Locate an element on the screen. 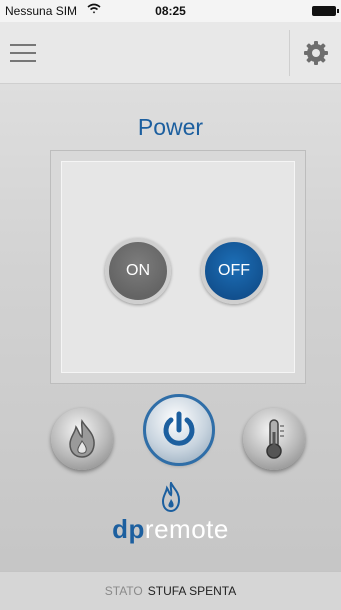 The height and width of the screenshot is (610, 341). thermometer-icon is located at coordinates (275, 439).